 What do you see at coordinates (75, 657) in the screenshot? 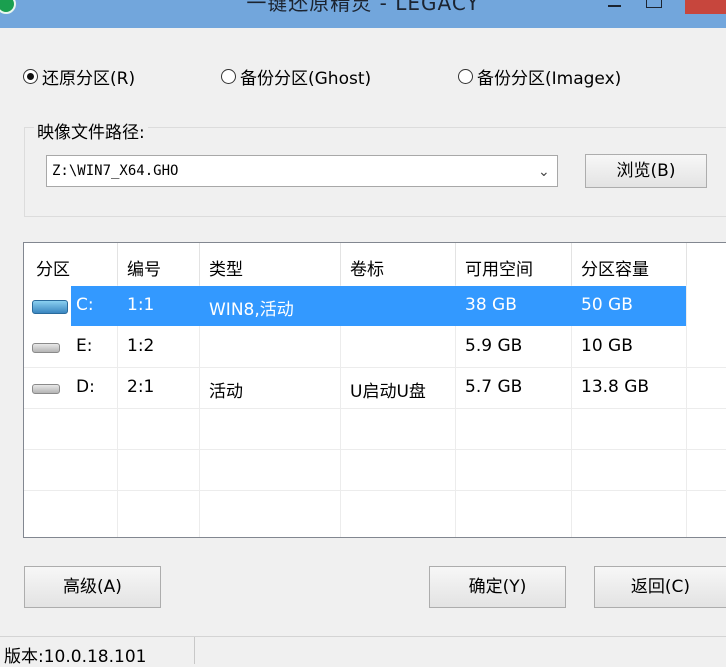
I see `version-text: 版本:10.0.18.101` at bounding box center [75, 657].